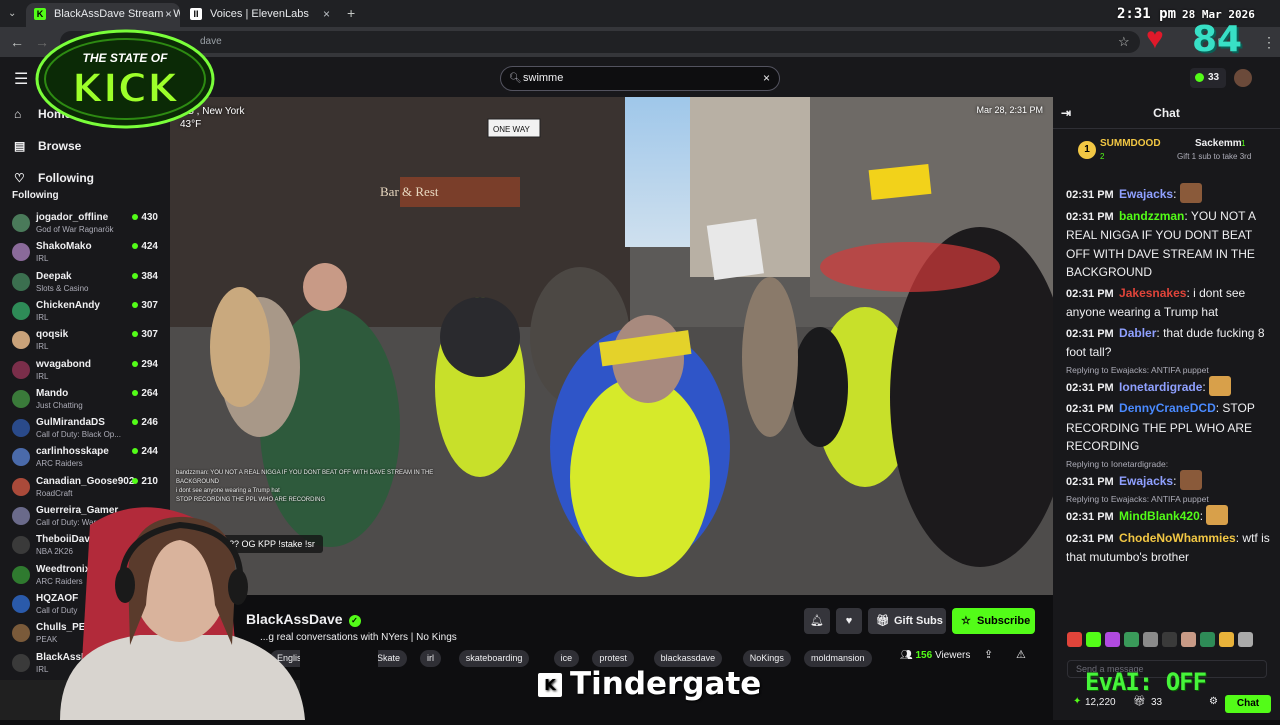 The image size is (1280, 725). I want to click on leader-2-name: Sackemm, so click(1218, 143).